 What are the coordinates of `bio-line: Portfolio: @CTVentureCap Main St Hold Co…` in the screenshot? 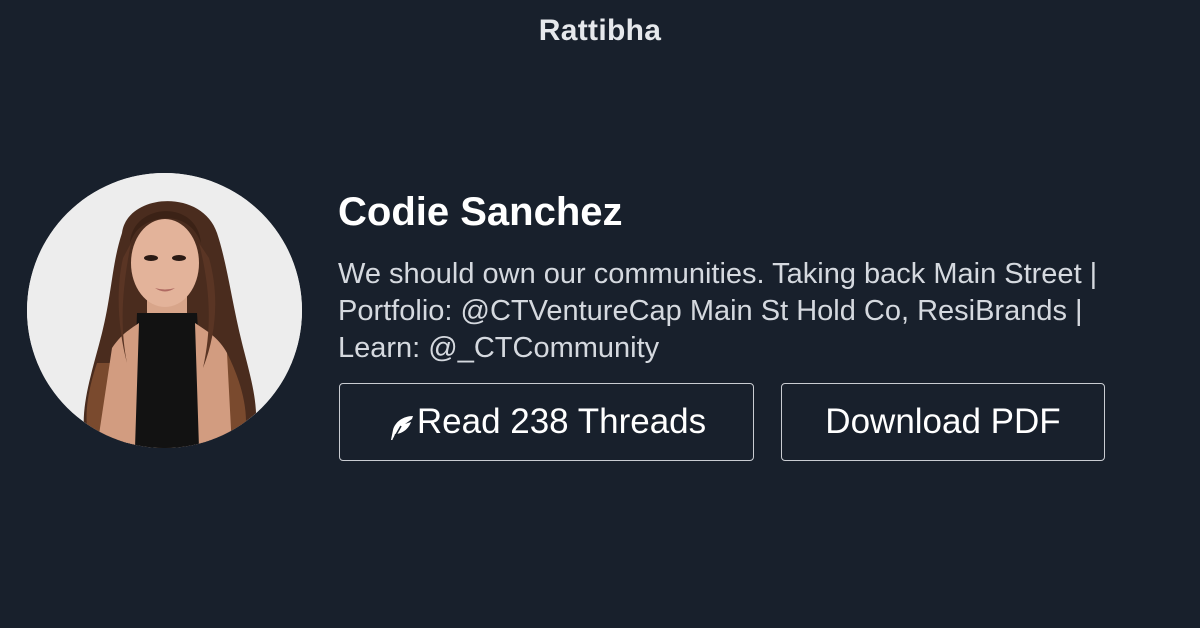 It's located at (710, 311).